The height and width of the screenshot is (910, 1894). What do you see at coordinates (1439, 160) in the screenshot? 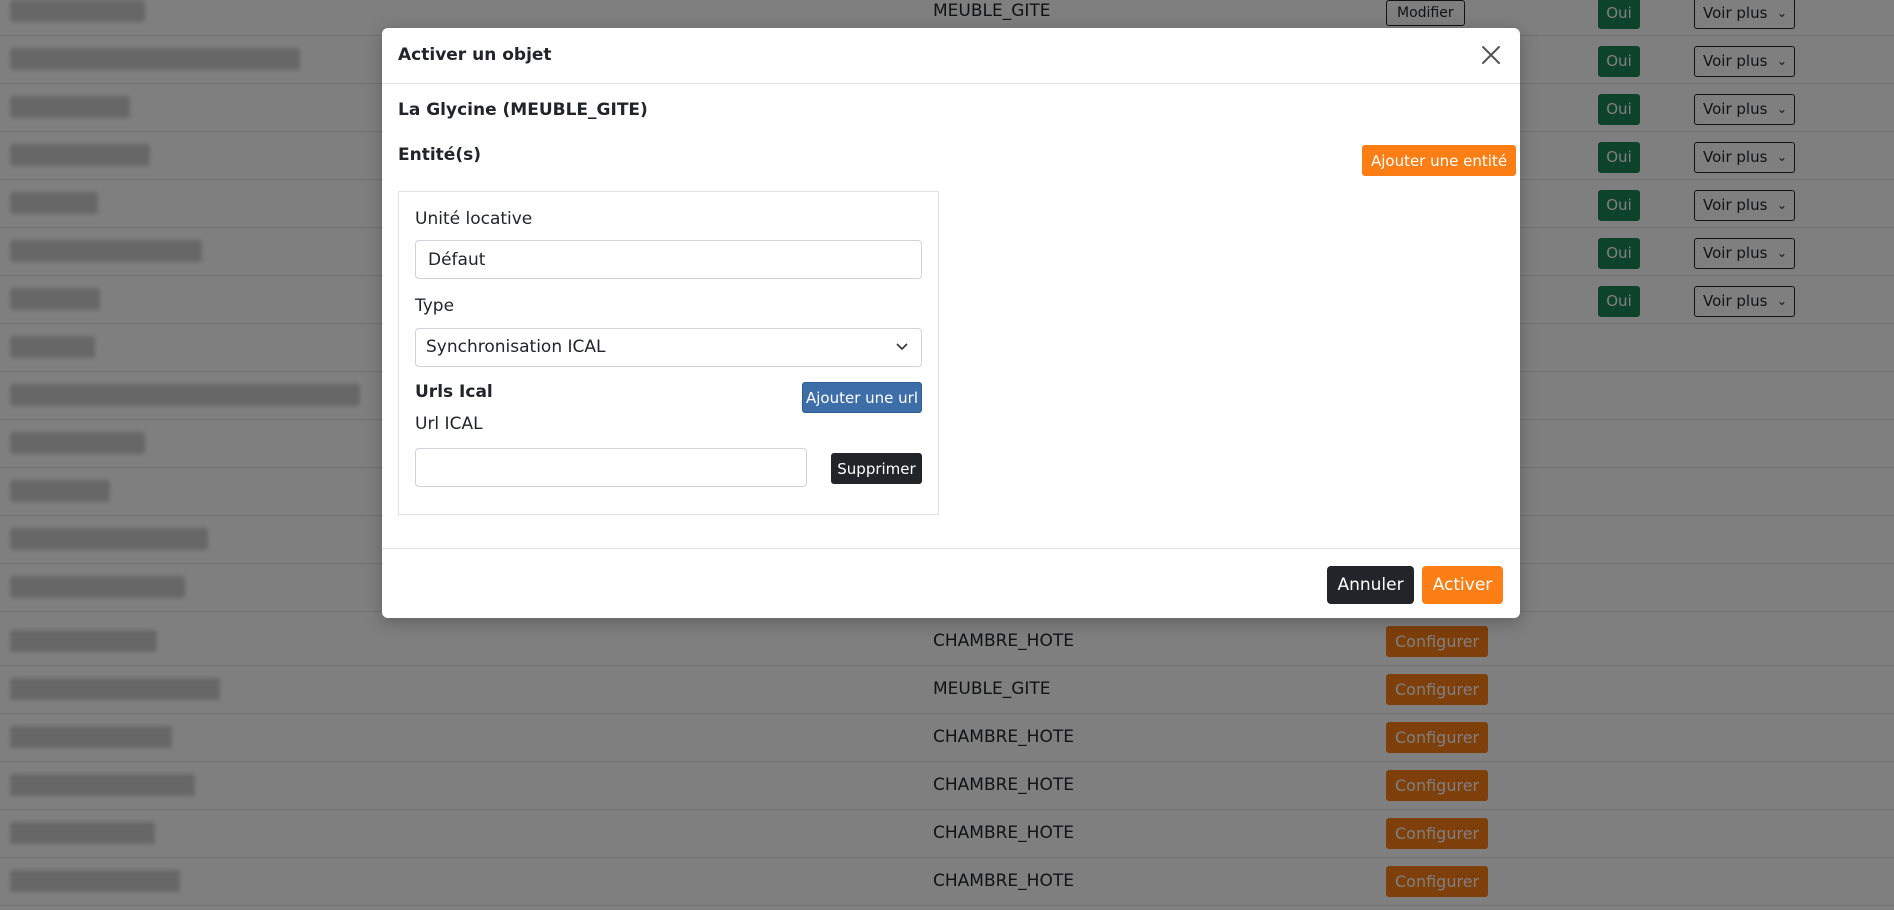
I see `add-entity-button: Ajouter une entité` at bounding box center [1439, 160].